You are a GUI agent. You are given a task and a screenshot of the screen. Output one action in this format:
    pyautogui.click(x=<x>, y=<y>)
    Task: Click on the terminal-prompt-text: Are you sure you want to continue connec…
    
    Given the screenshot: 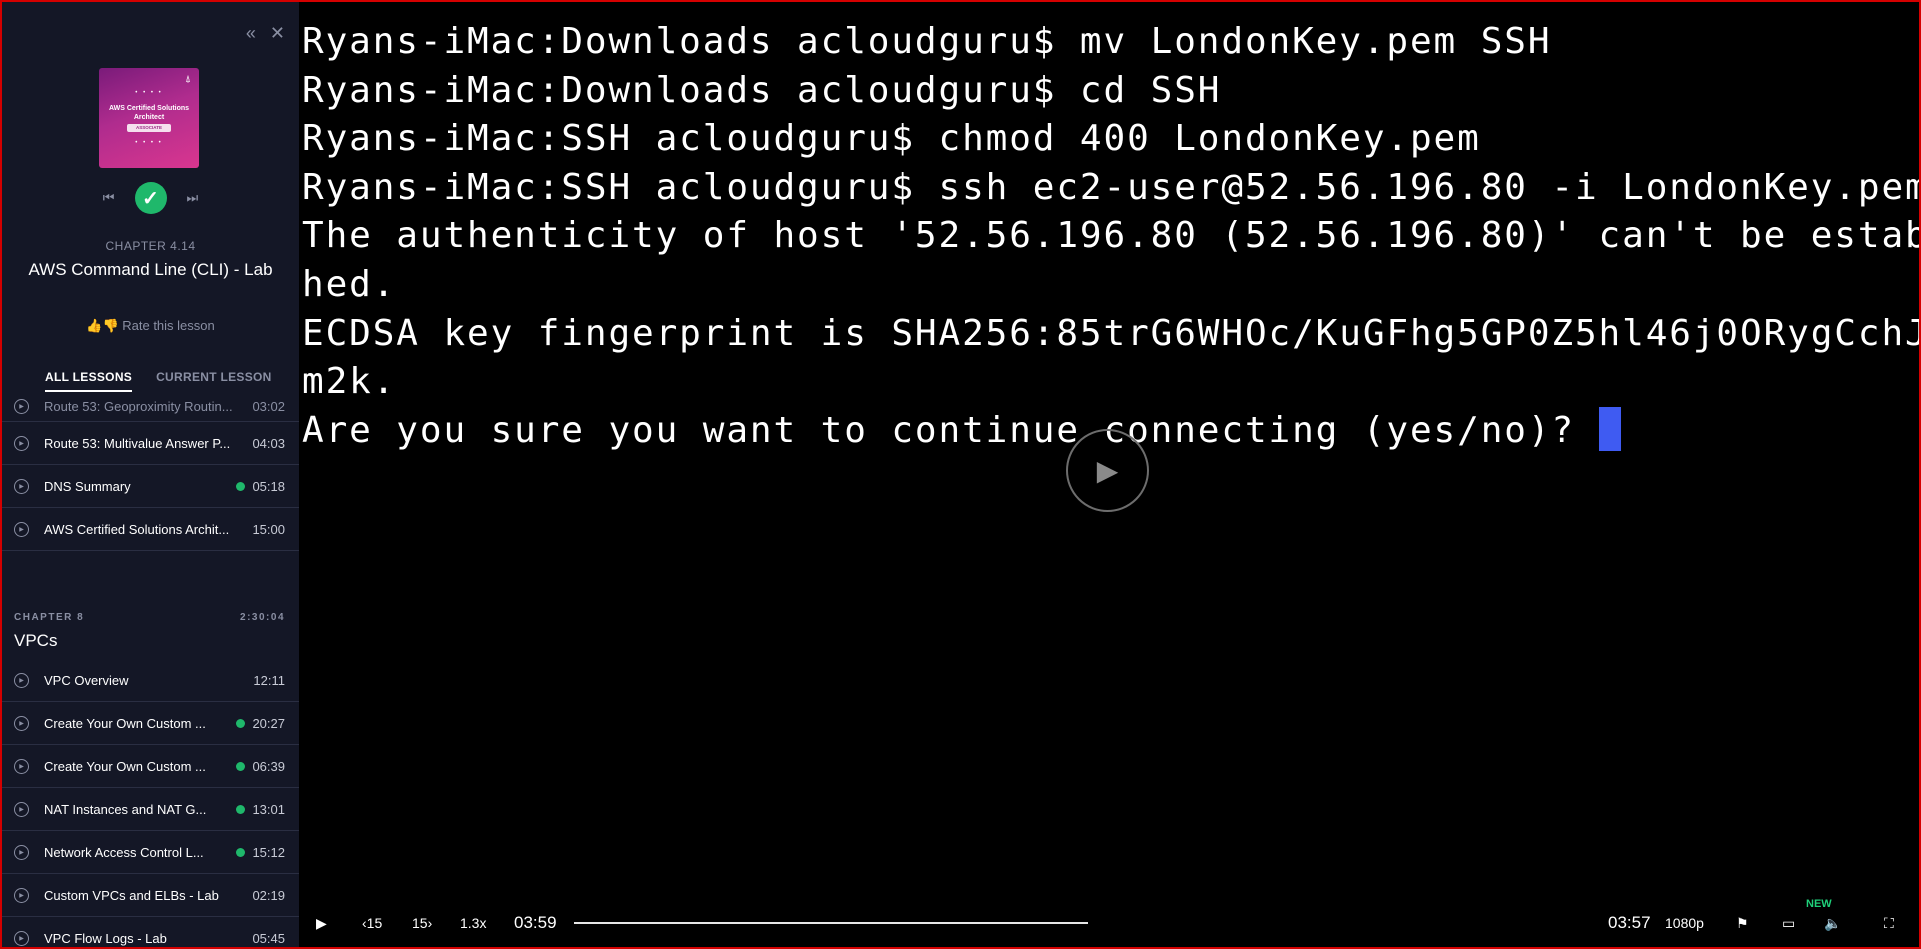 What is the action you would take?
    pyautogui.click(x=950, y=430)
    